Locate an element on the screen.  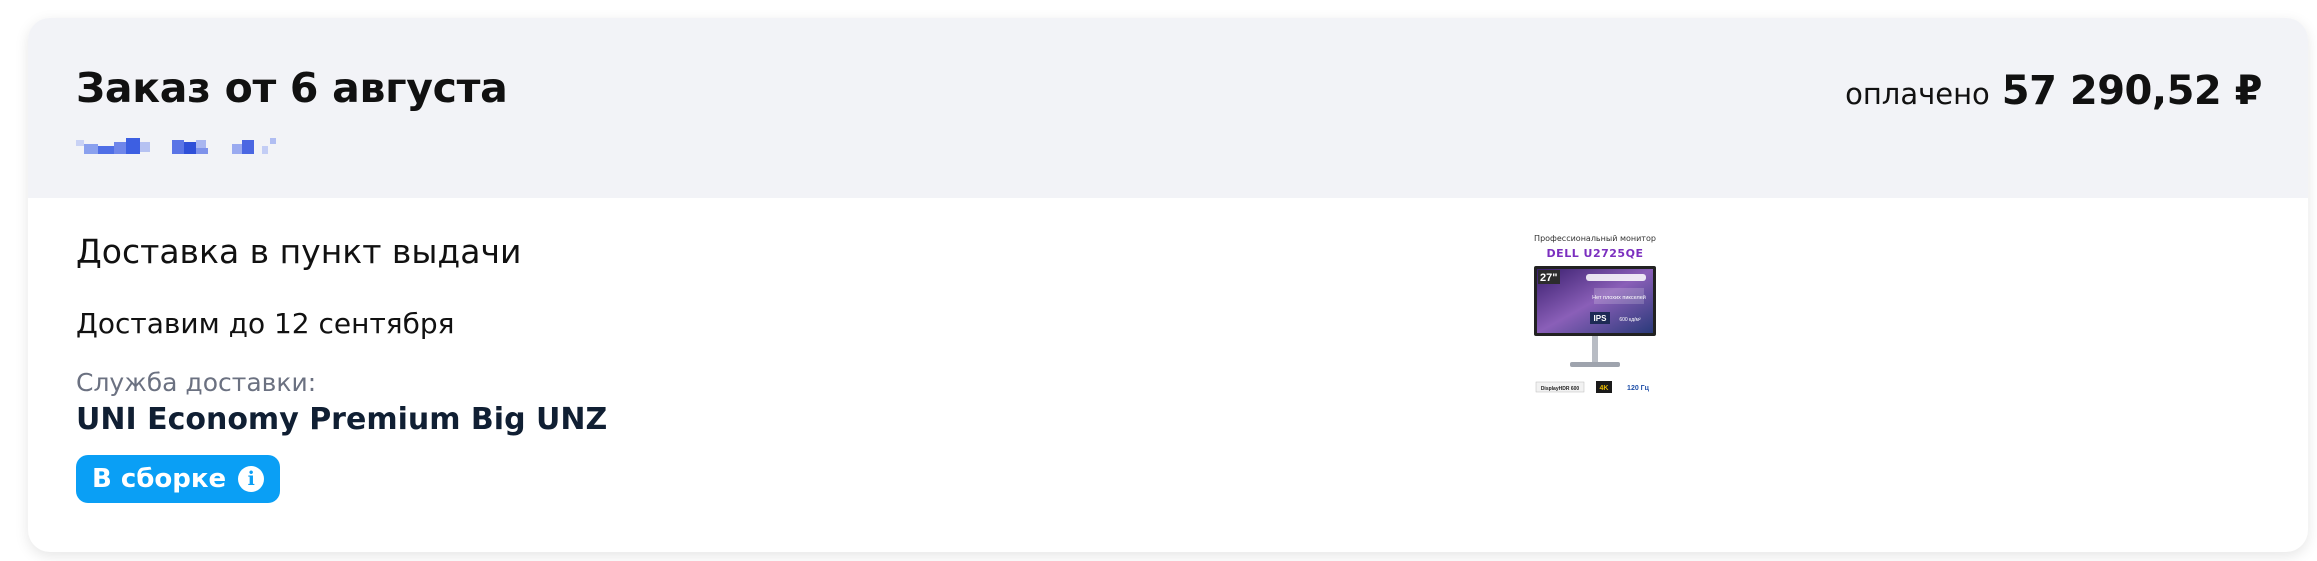
info-icon: i is located at coordinates (251, 479).